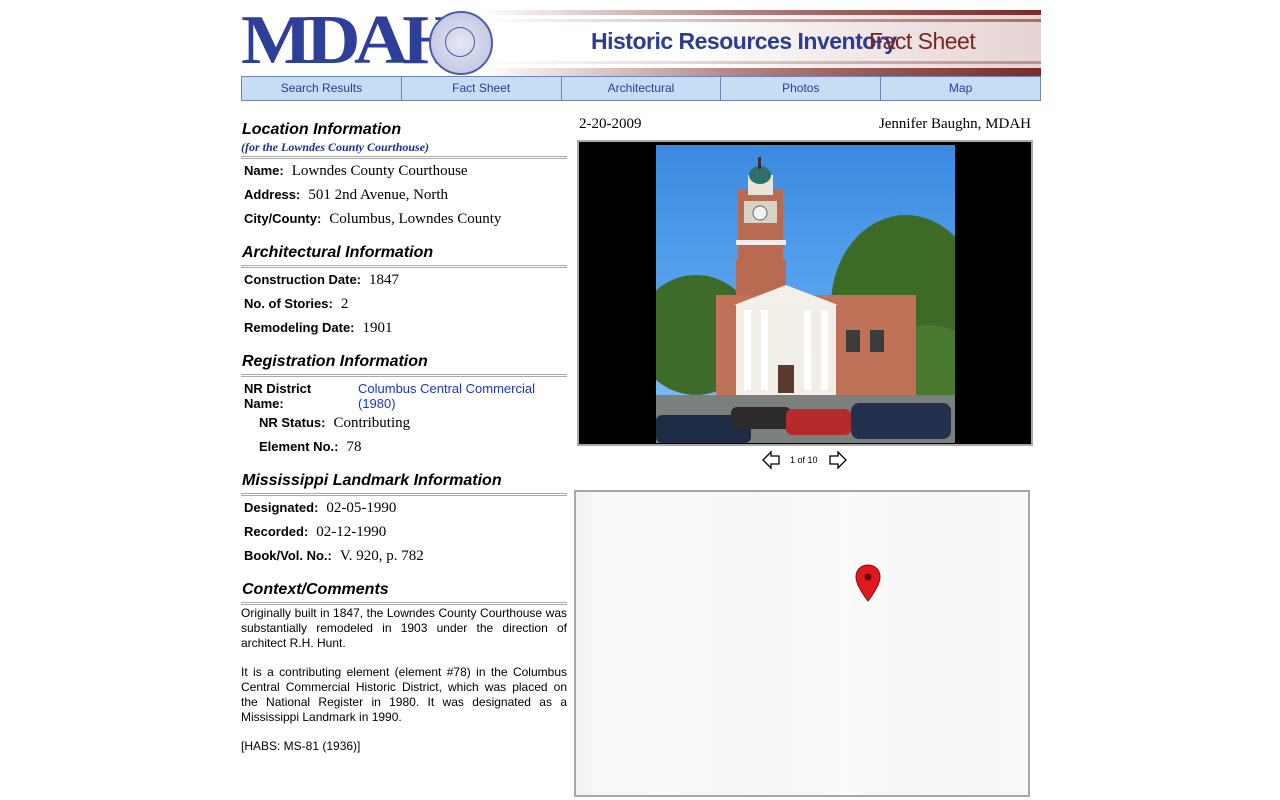  Describe the element at coordinates (481, 88) in the screenshot. I see `tab-fact-sheet: Fact Sheet` at that location.